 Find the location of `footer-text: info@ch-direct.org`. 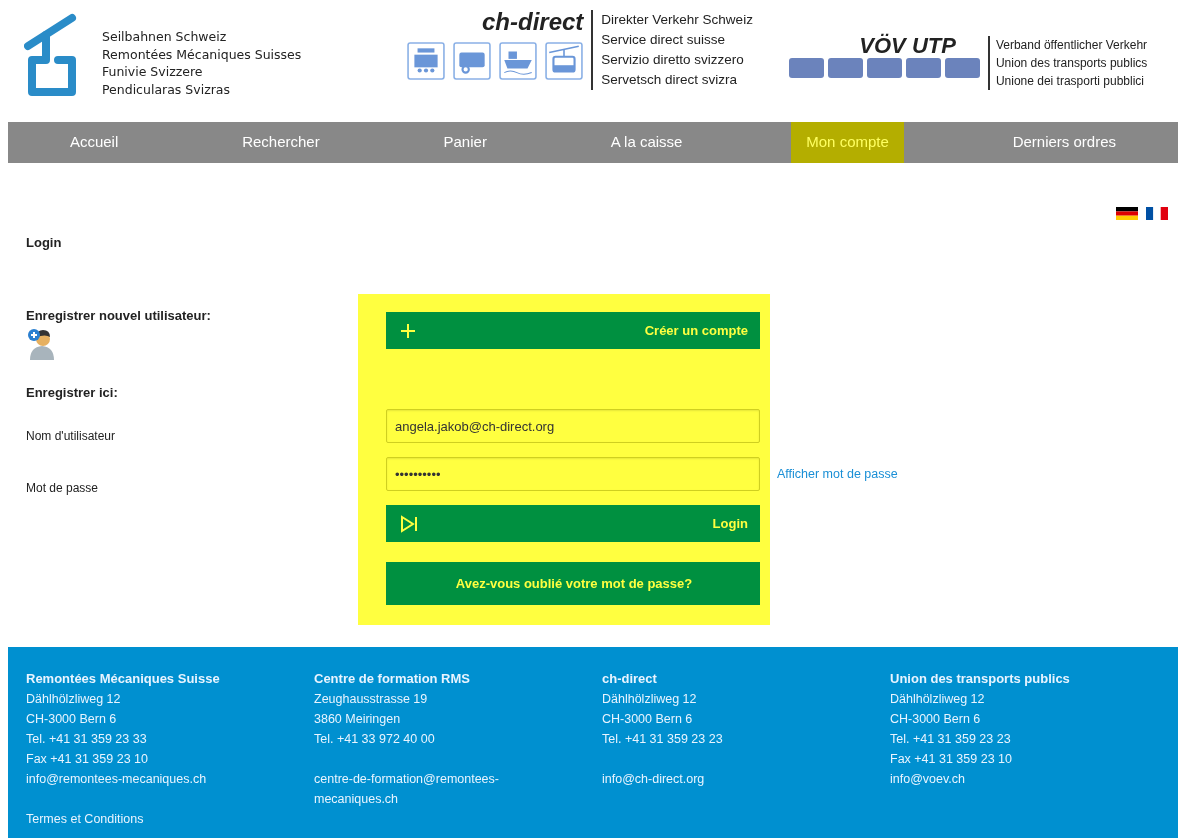

footer-text: info@ch-direct.org is located at coordinates (654, 779).